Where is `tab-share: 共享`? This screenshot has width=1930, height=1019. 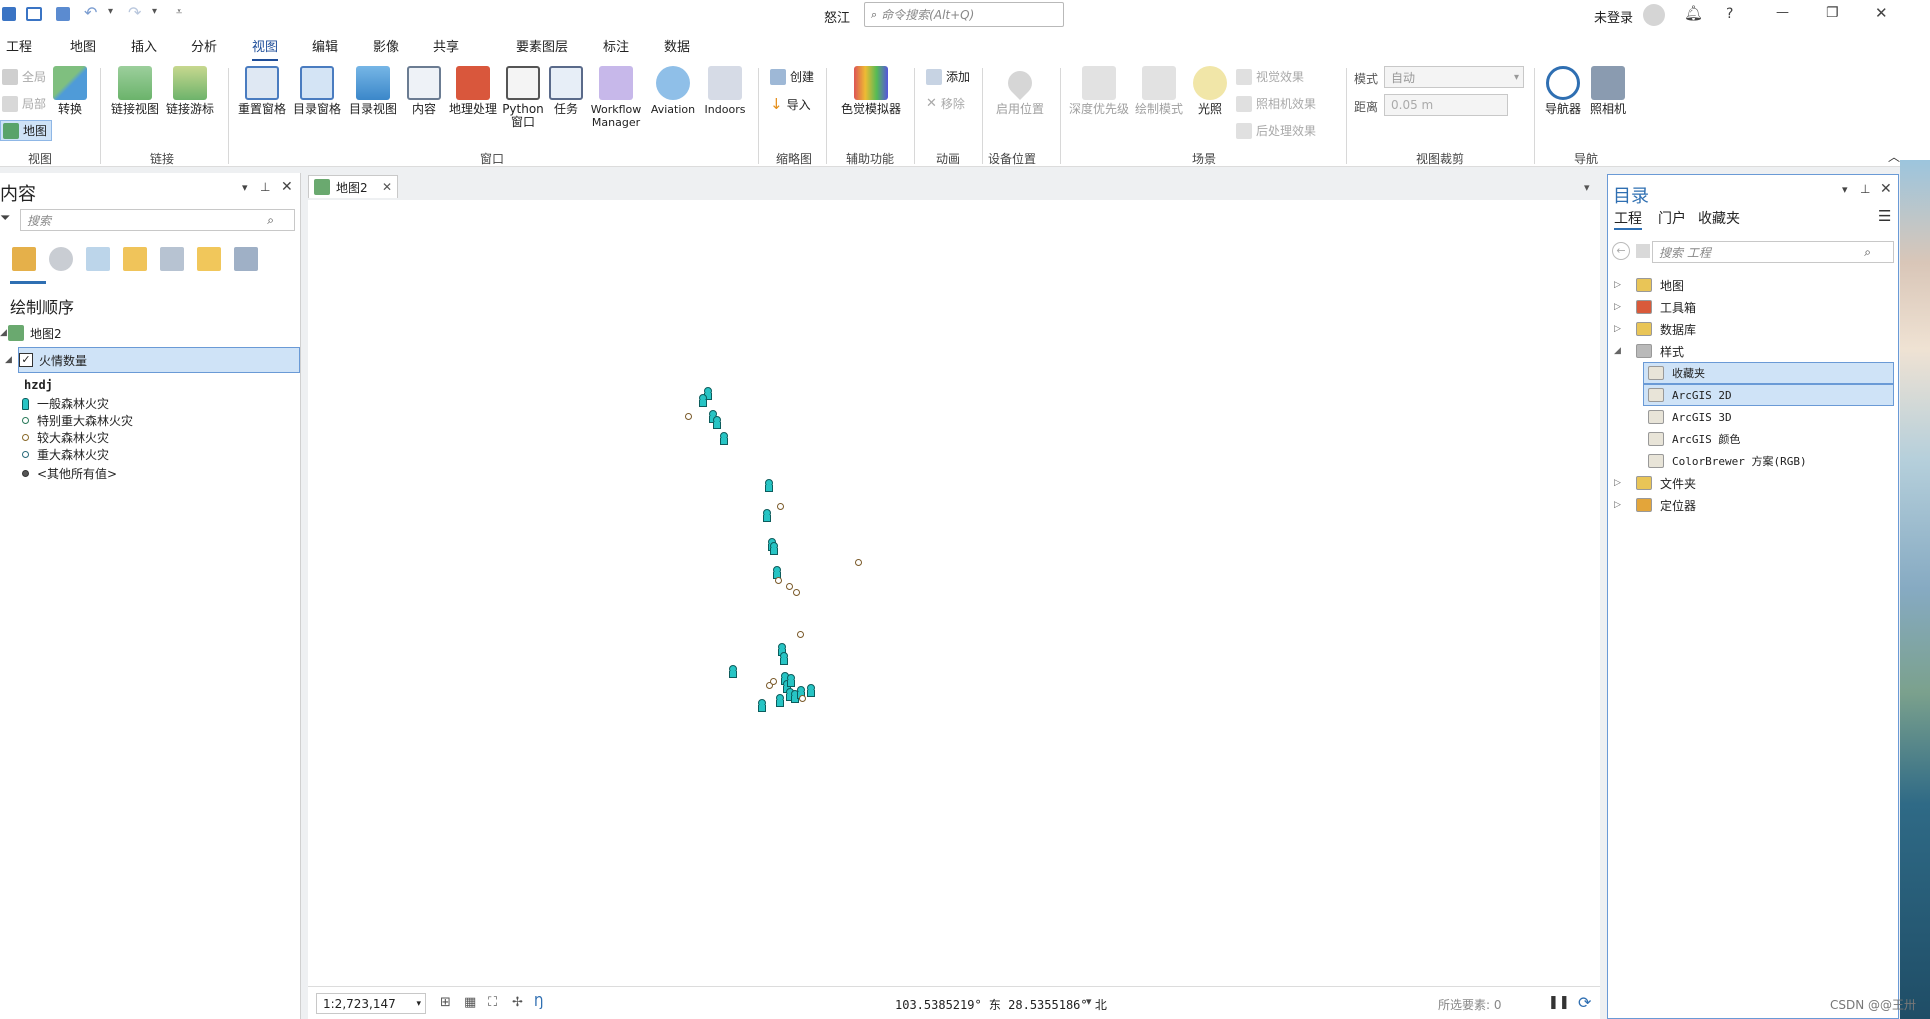
tab-share: 共享 is located at coordinates (446, 45).